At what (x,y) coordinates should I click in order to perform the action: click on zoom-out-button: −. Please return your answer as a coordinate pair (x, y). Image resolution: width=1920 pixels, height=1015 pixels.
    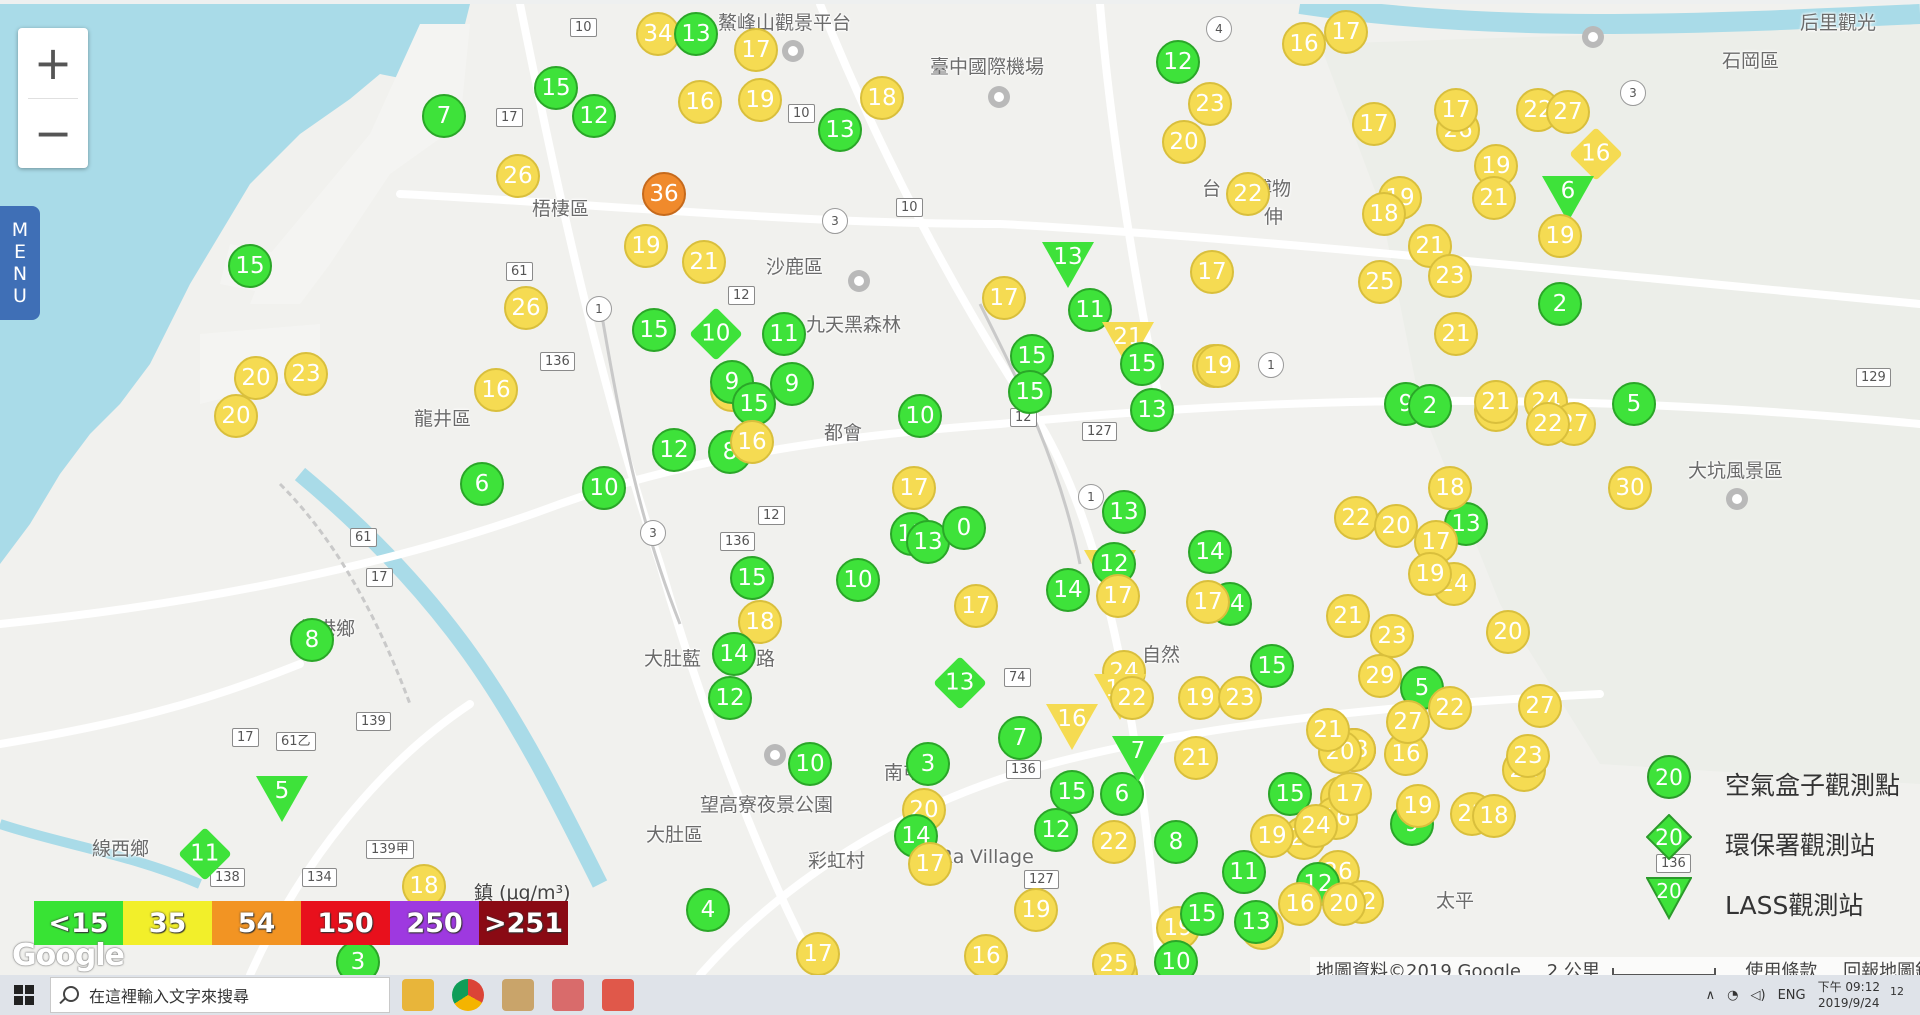
    Looking at the image, I should click on (53, 133).